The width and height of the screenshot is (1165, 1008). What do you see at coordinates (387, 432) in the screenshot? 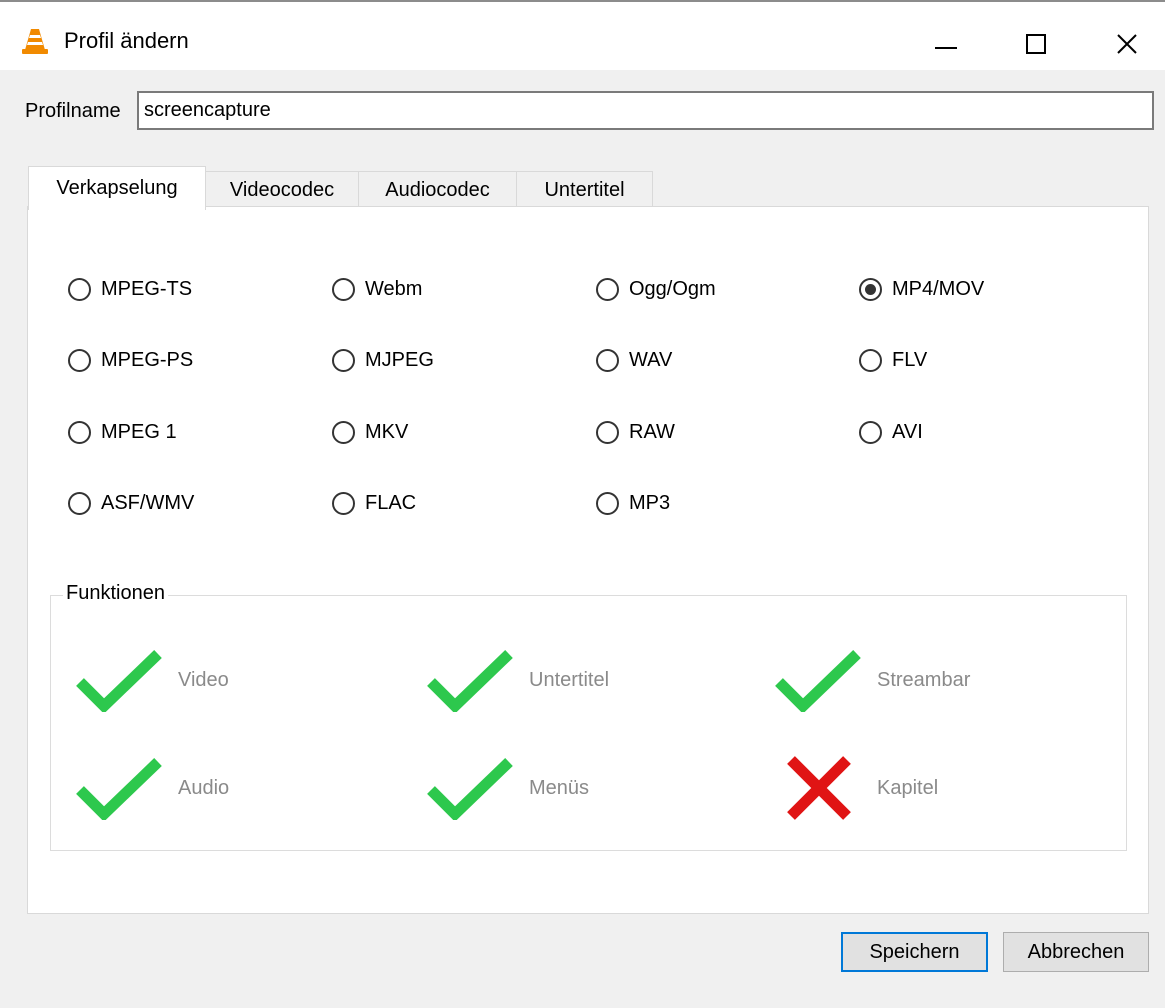
I see `radio-label: MKV` at bounding box center [387, 432].